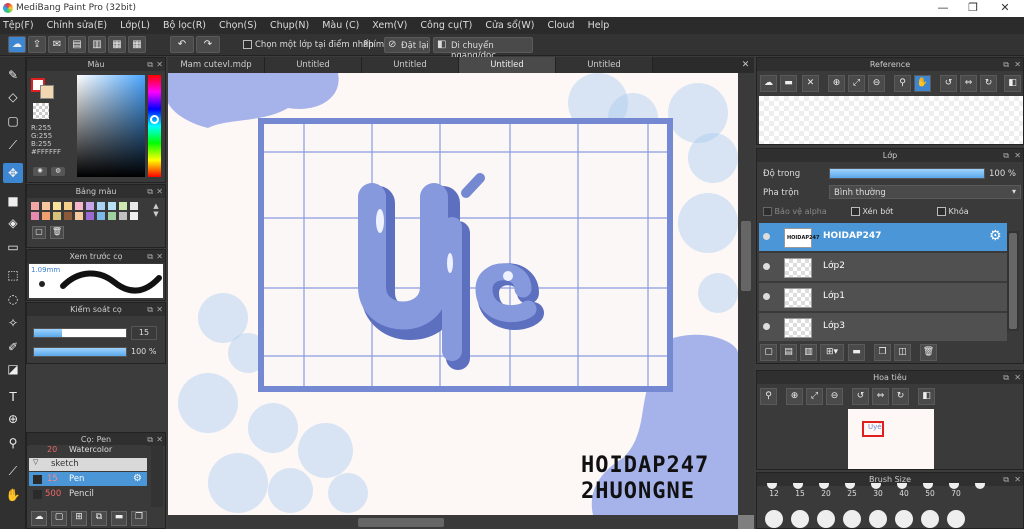  What do you see at coordinates (483, 49) in the screenshot?
I see `flip-button: ◧ Di chuyển ngang/dọc` at bounding box center [483, 49].